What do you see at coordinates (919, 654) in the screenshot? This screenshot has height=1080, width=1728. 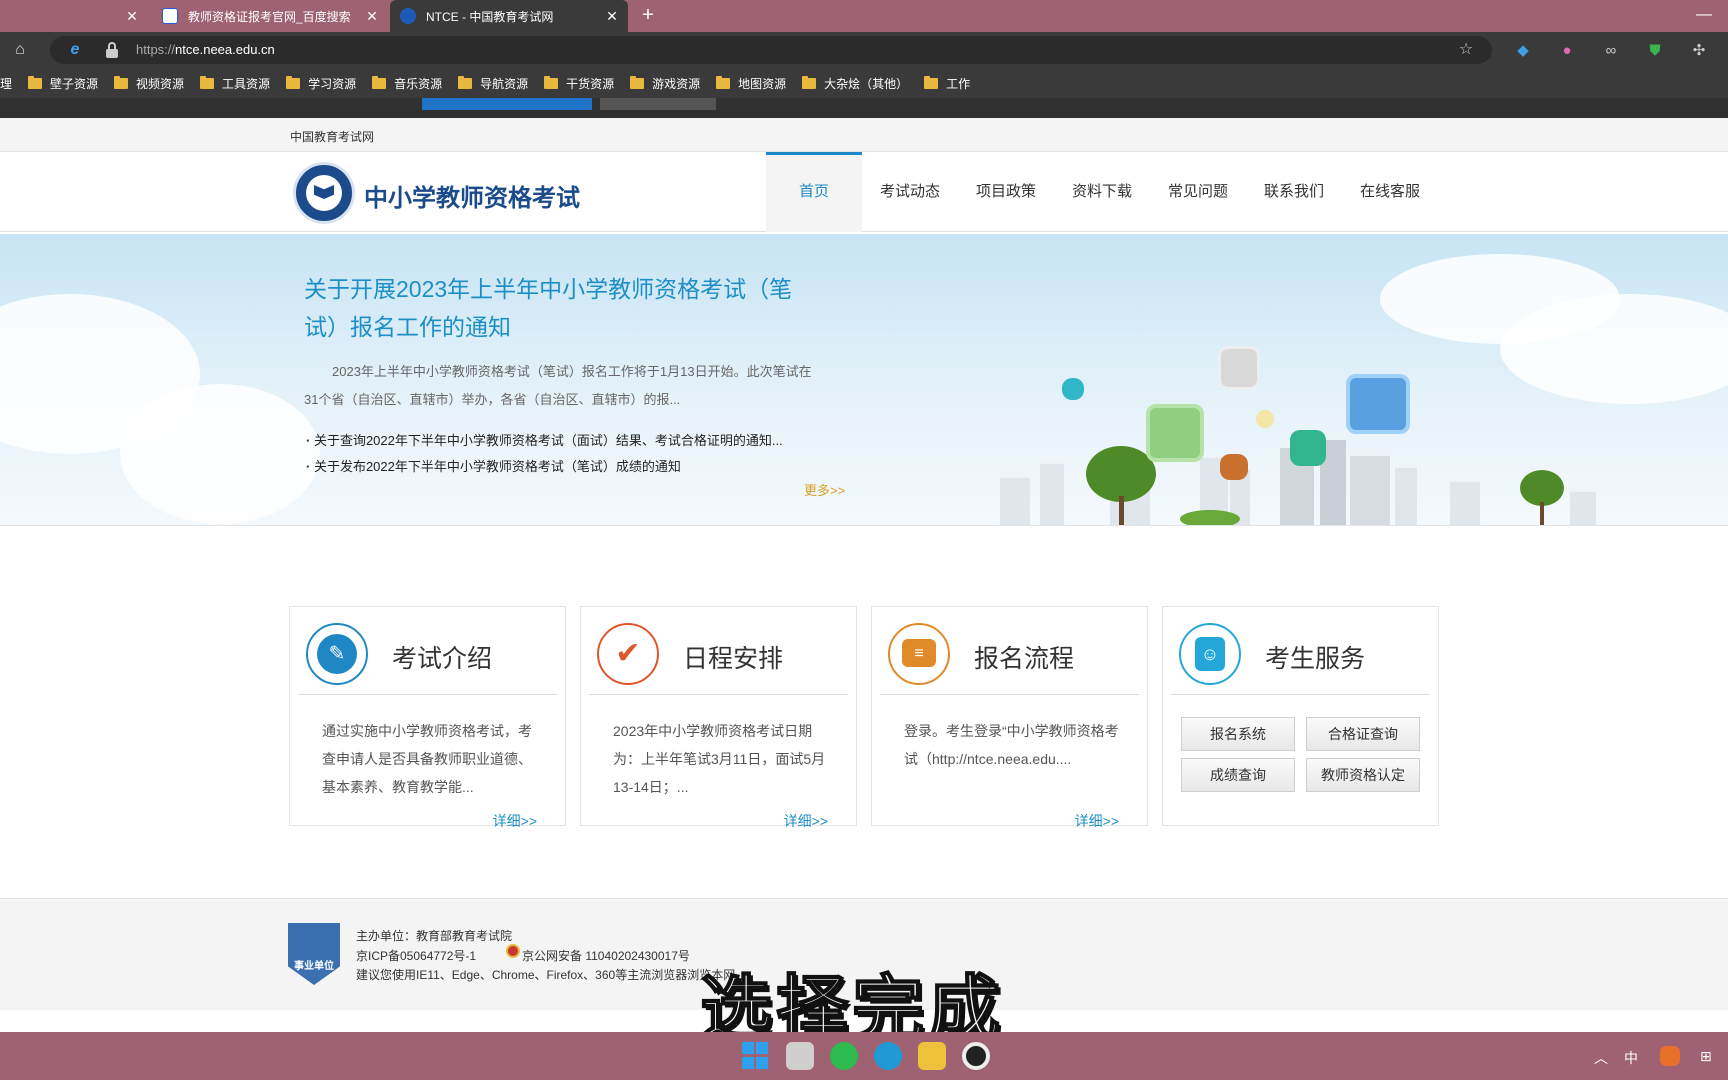 I see `registration-form-icon: ≡` at bounding box center [919, 654].